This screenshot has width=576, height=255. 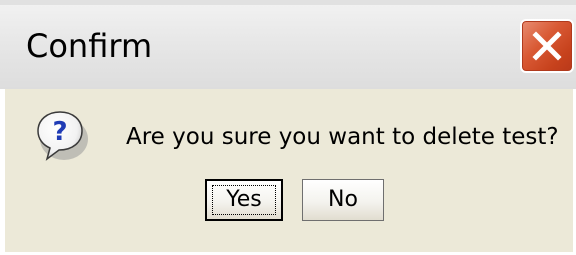 I want to click on no-button: No, so click(x=343, y=200).